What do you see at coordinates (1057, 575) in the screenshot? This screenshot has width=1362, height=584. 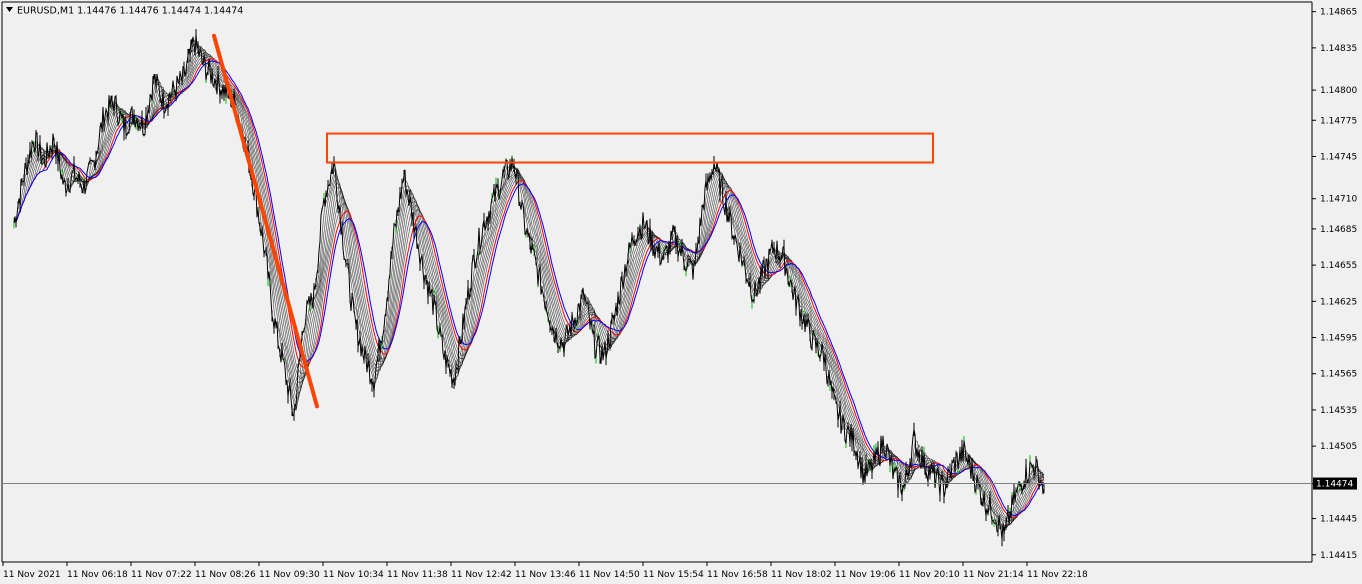 I see `x-tick-label: 11 Nov 22:18` at bounding box center [1057, 575].